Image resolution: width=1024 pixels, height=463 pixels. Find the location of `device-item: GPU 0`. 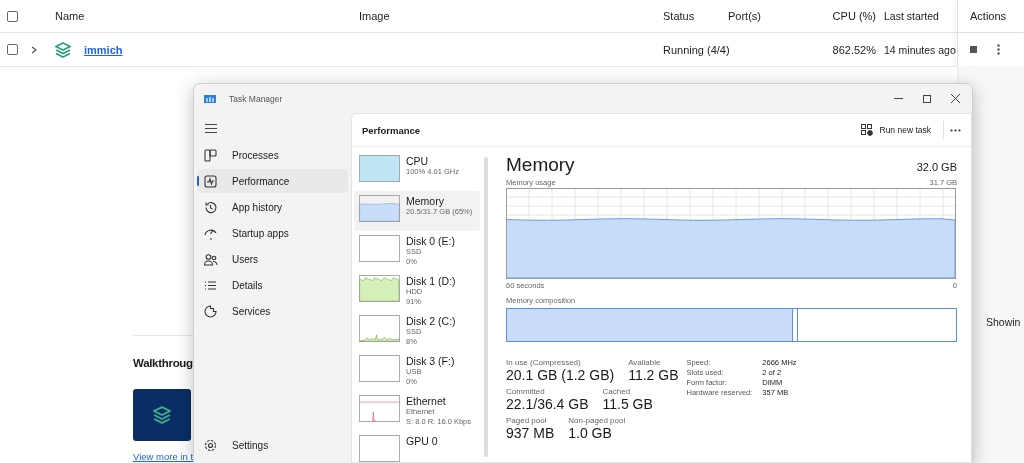

device-item: GPU 0 is located at coordinates (417, 446).